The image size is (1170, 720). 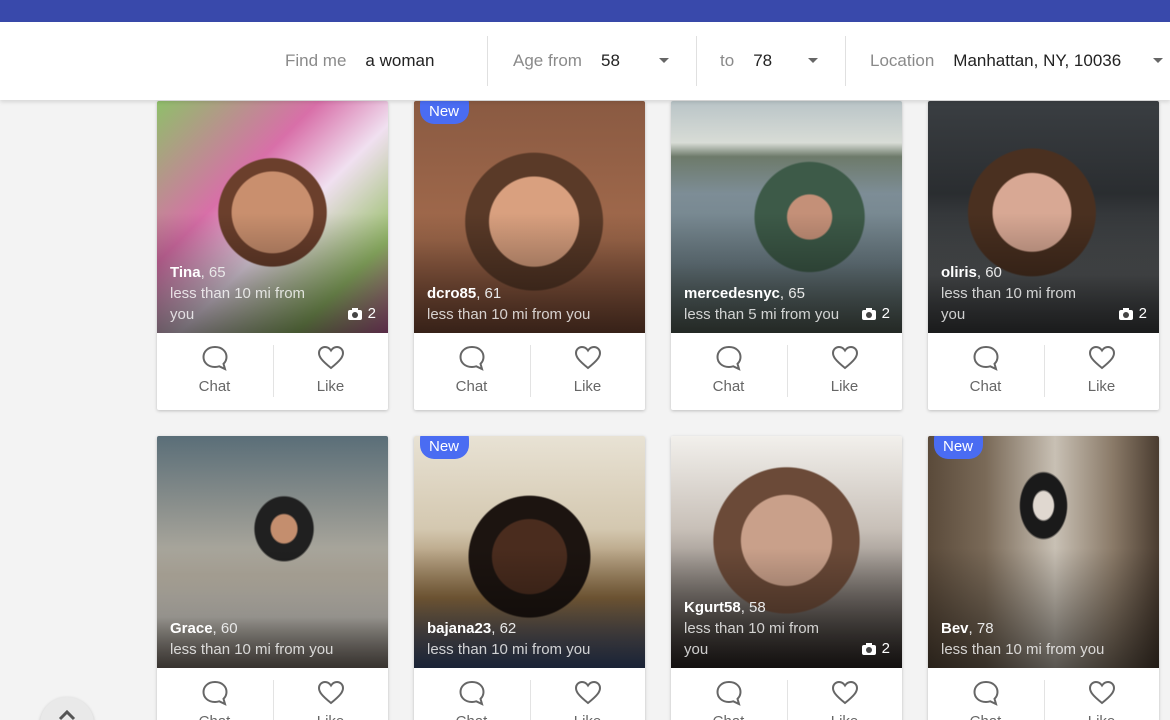 What do you see at coordinates (67, 714) in the screenshot?
I see `chevron-up-icon` at bounding box center [67, 714].